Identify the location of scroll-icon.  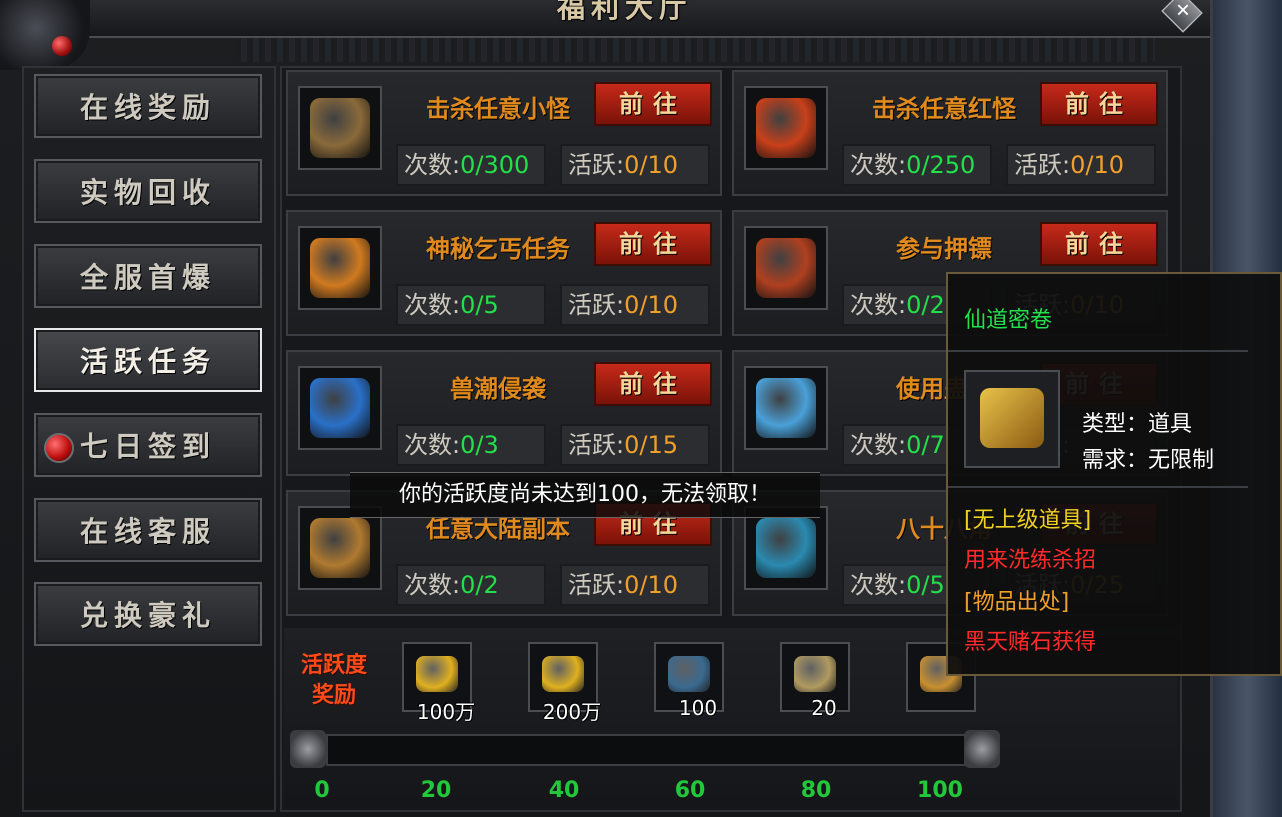
(1012, 418).